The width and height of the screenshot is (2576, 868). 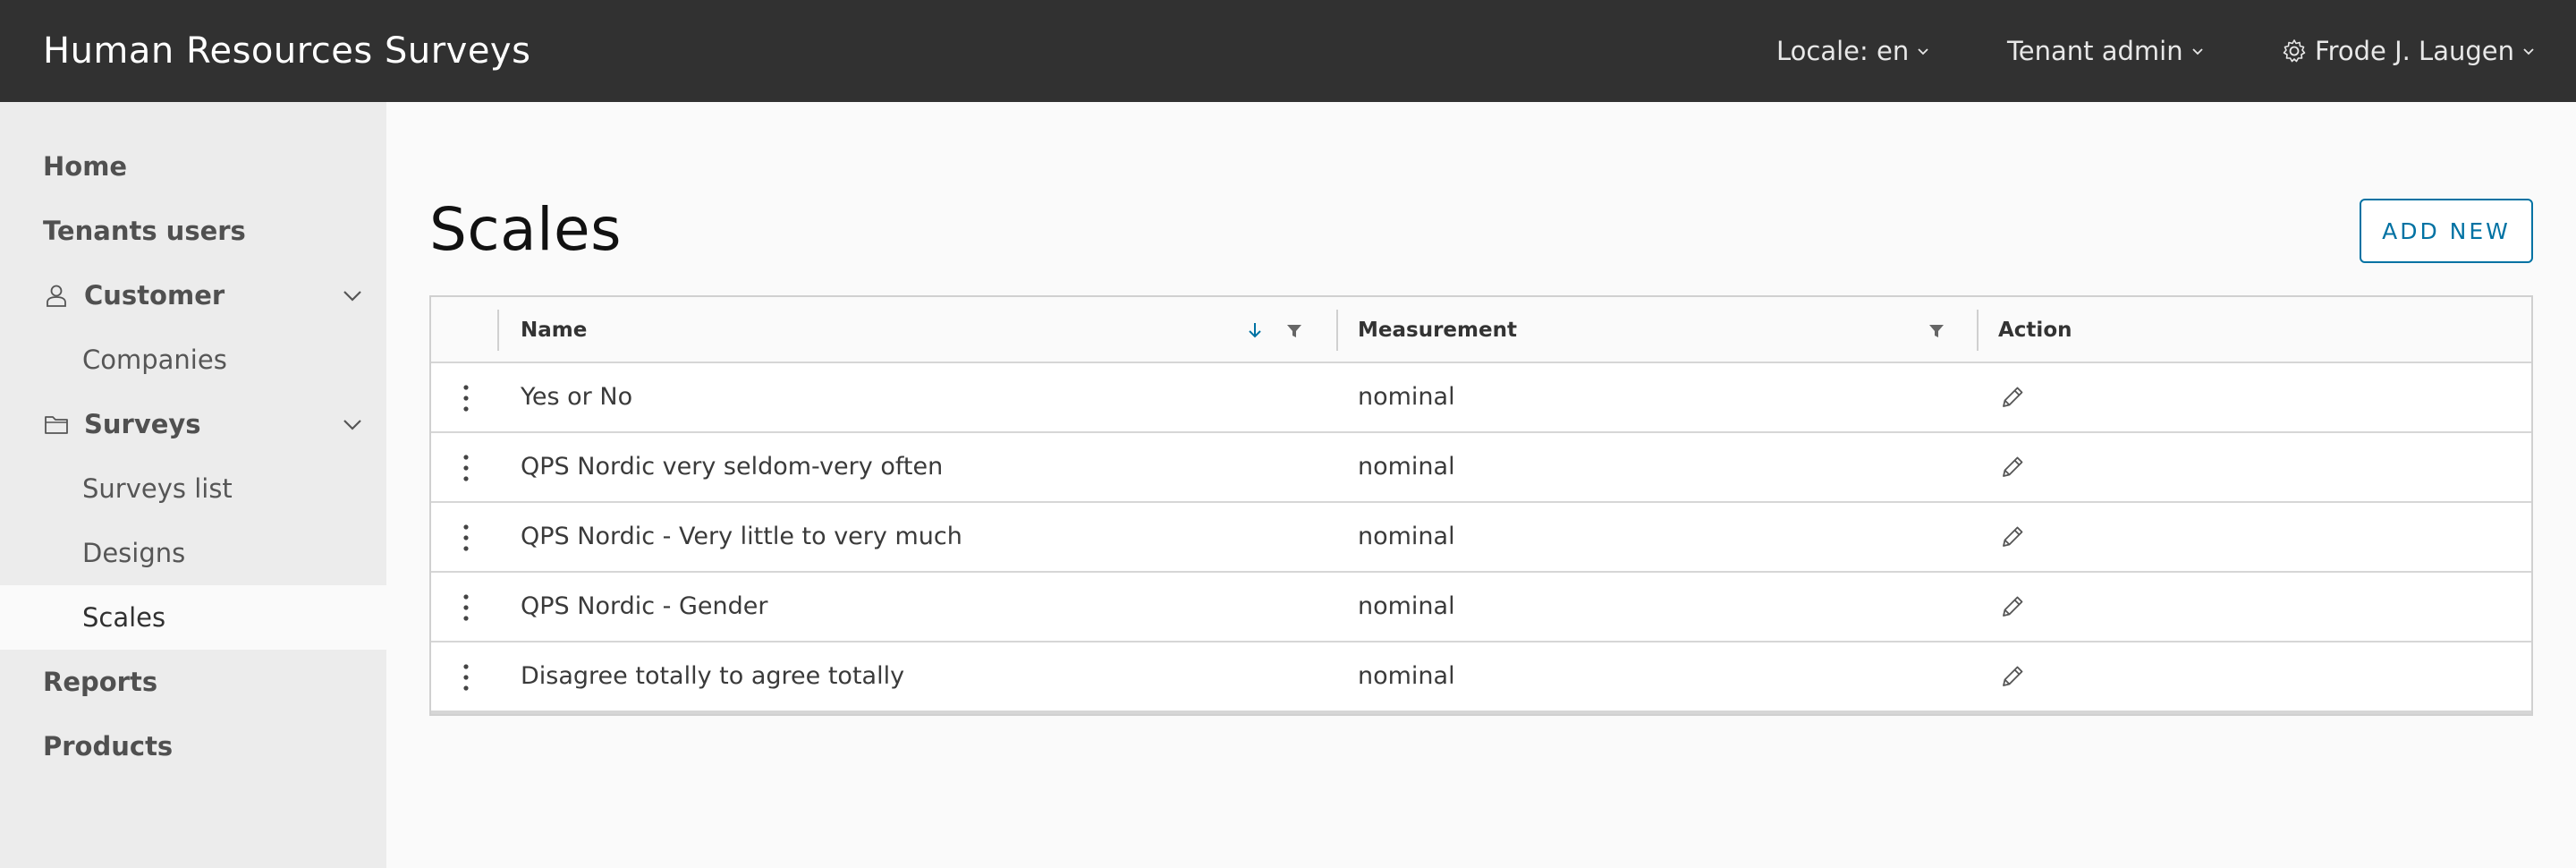 What do you see at coordinates (56, 295) in the screenshot?
I see `person-icon` at bounding box center [56, 295].